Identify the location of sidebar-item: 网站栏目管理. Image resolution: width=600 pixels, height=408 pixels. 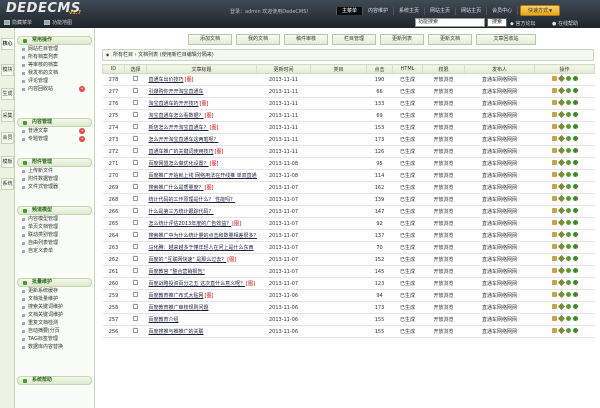
(54, 49).